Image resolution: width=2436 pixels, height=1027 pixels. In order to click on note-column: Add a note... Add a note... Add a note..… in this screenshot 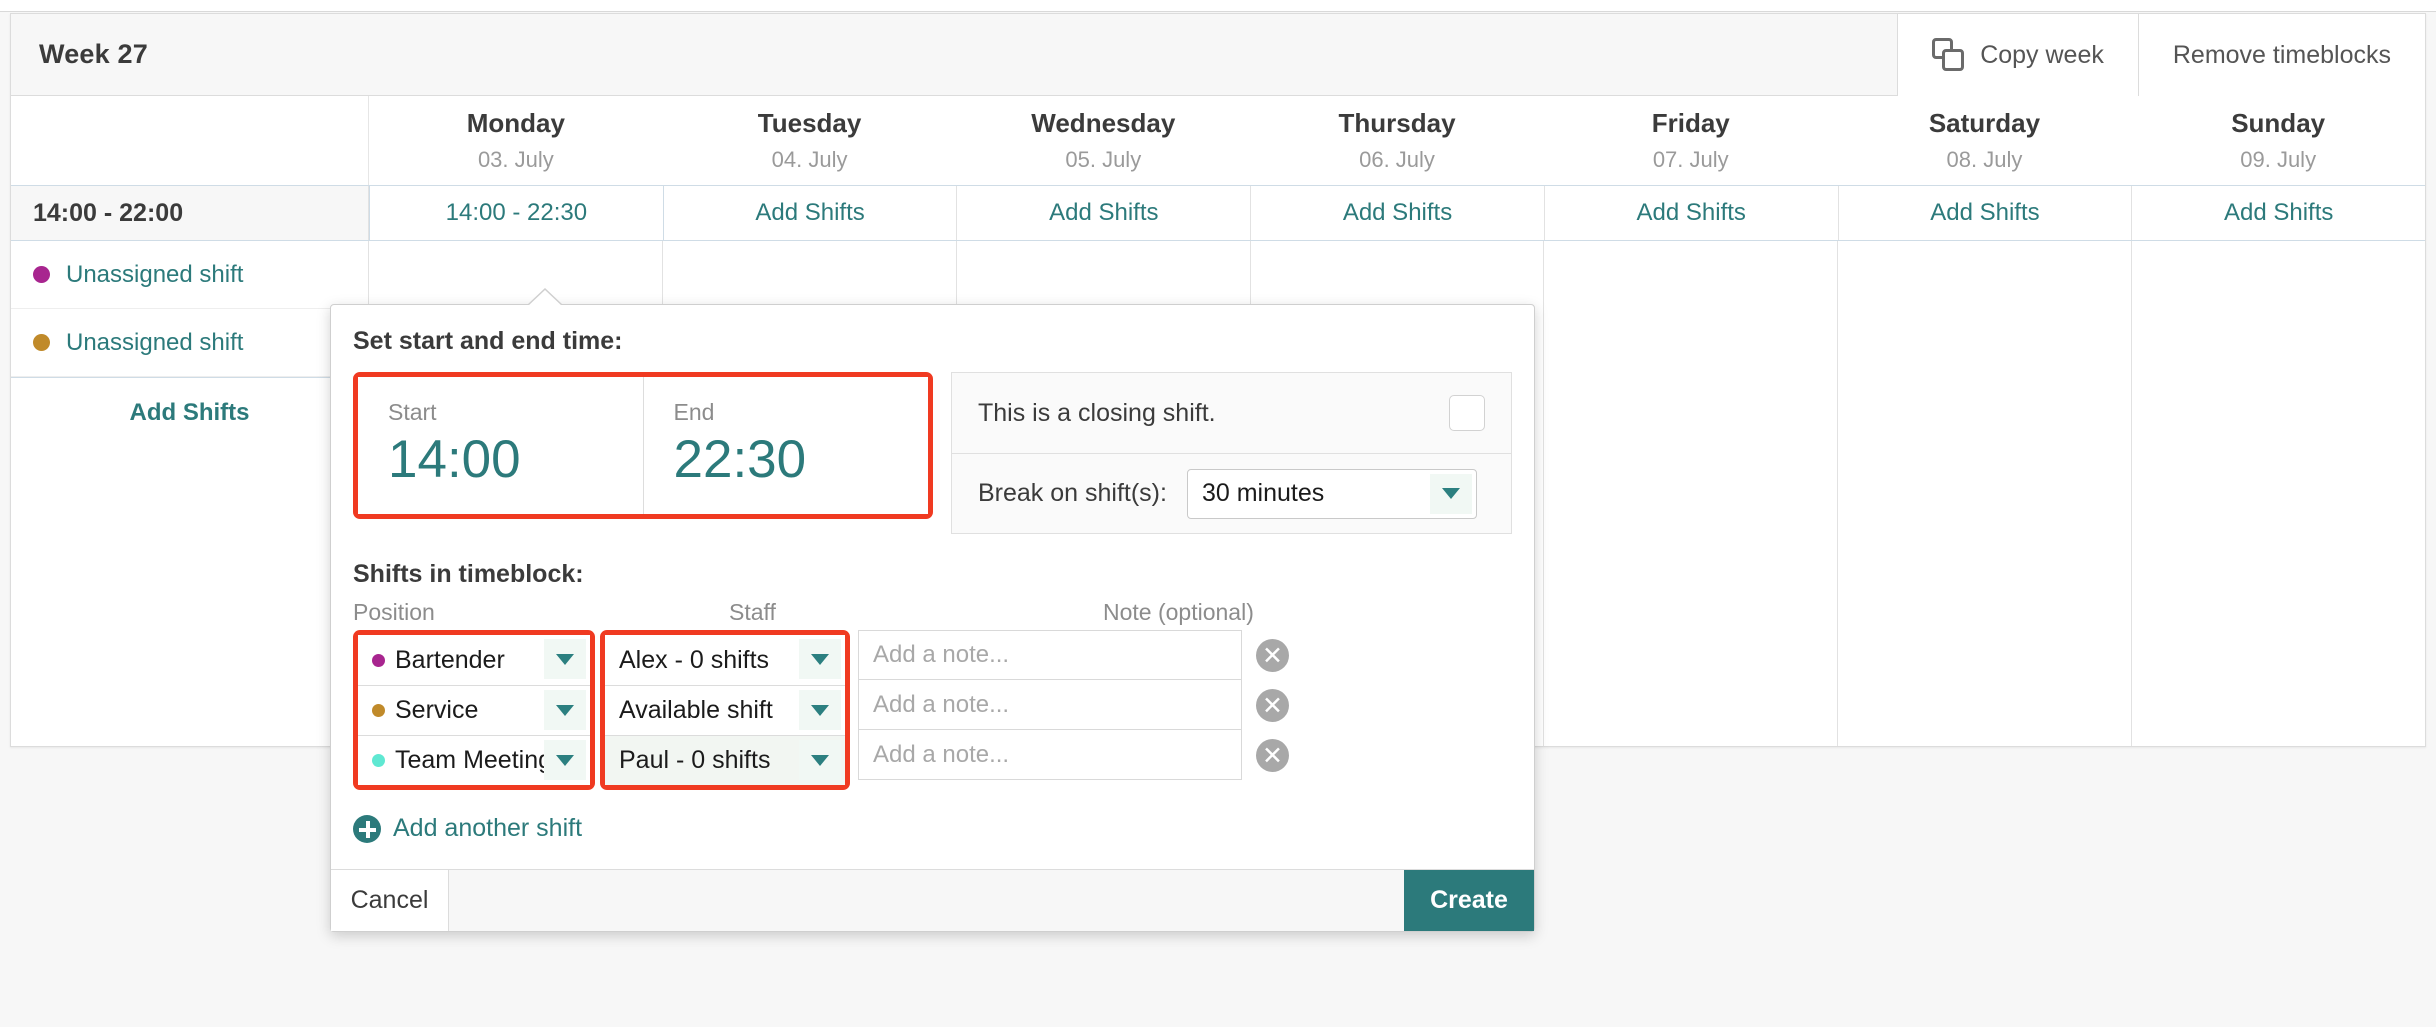, I will do `click(1050, 705)`.